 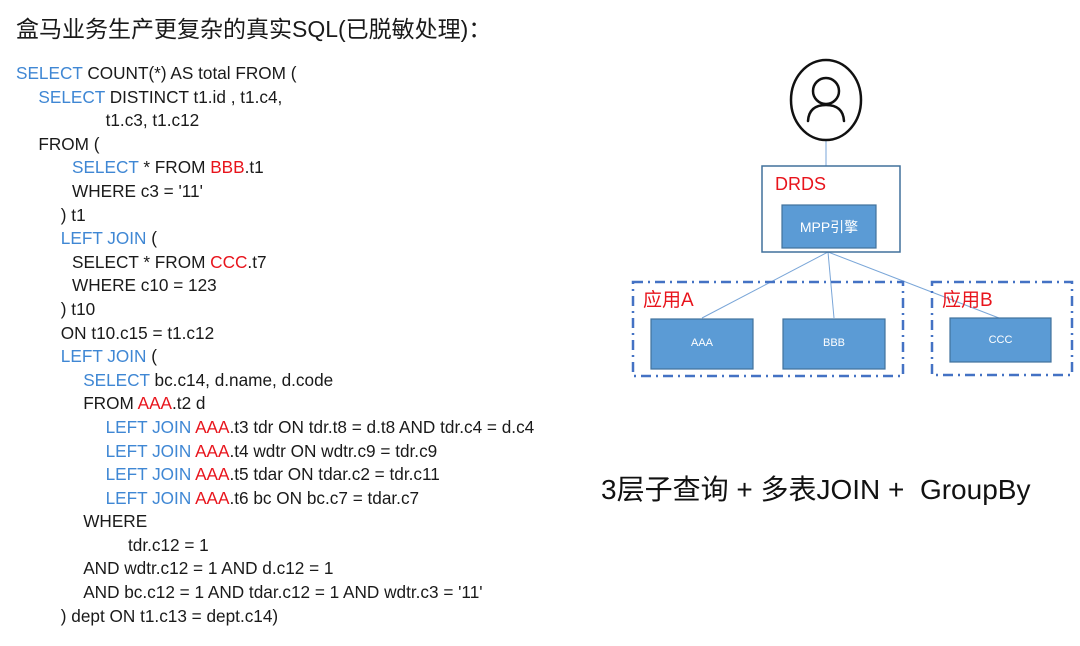 What do you see at coordinates (833, 343) in the screenshot?
I see `node-bbb-label: BBB` at bounding box center [833, 343].